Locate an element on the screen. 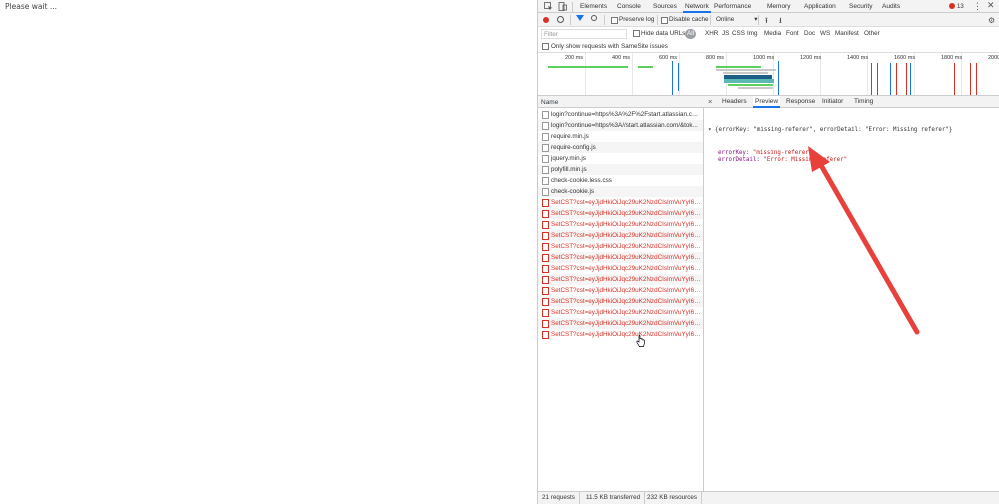 This screenshot has height=504, width=999. tab-console: Console is located at coordinates (629, 6).